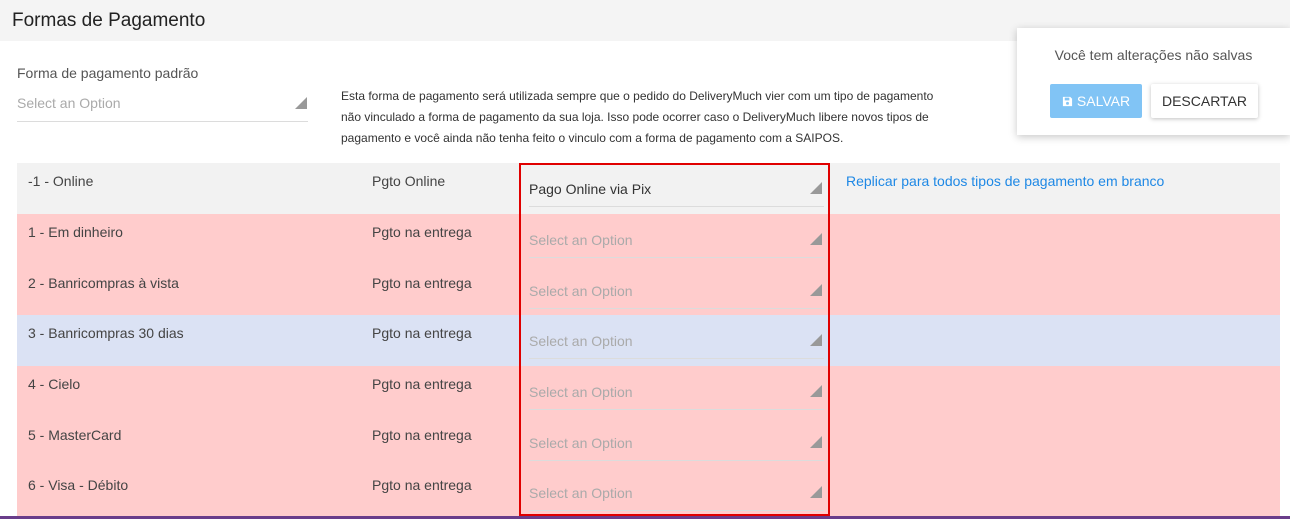 This screenshot has height=519, width=1290. What do you see at coordinates (1103, 101) in the screenshot?
I see `save-button-label: SALVAR` at bounding box center [1103, 101].